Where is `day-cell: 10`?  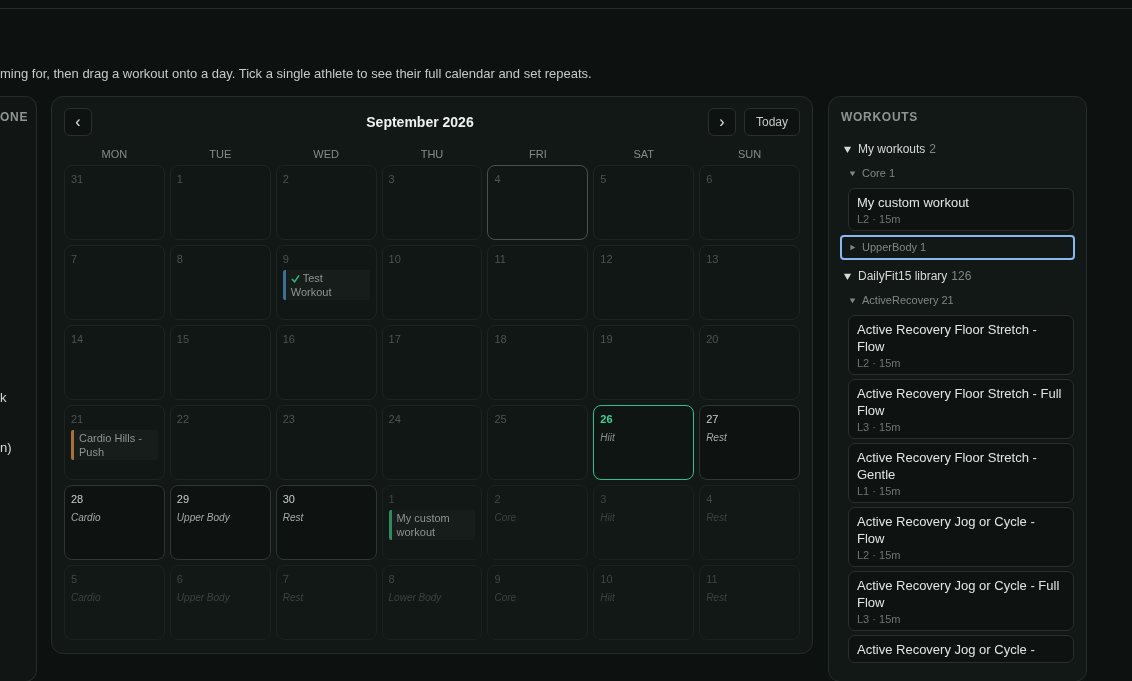
day-cell: 10 is located at coordinates (432, 282).